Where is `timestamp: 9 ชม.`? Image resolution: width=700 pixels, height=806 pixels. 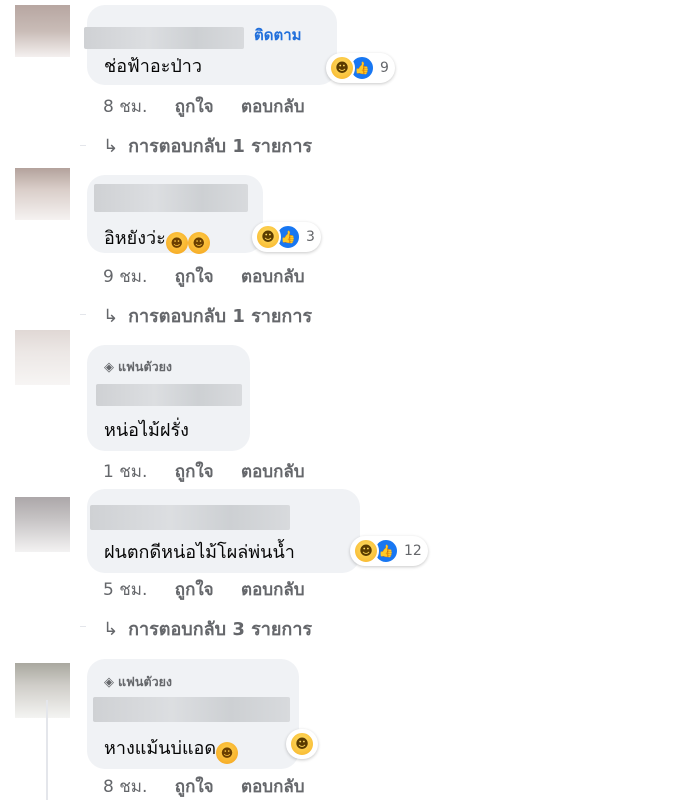
timestamp: 9 ชม. is located at coordinates (125, 277).